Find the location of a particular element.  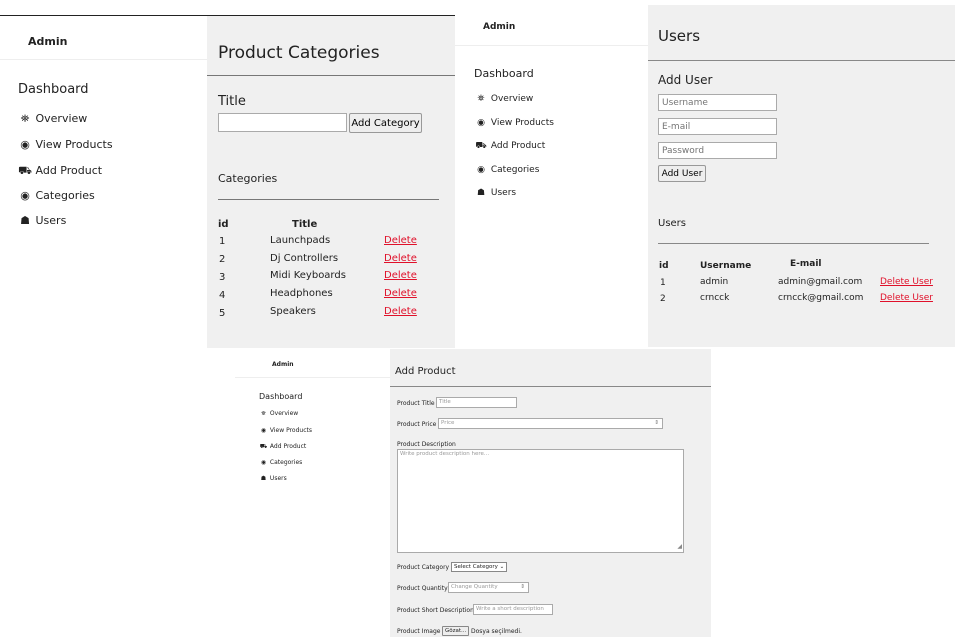

category-select: Select Category ⌄ is located at coordinates (479, 567).